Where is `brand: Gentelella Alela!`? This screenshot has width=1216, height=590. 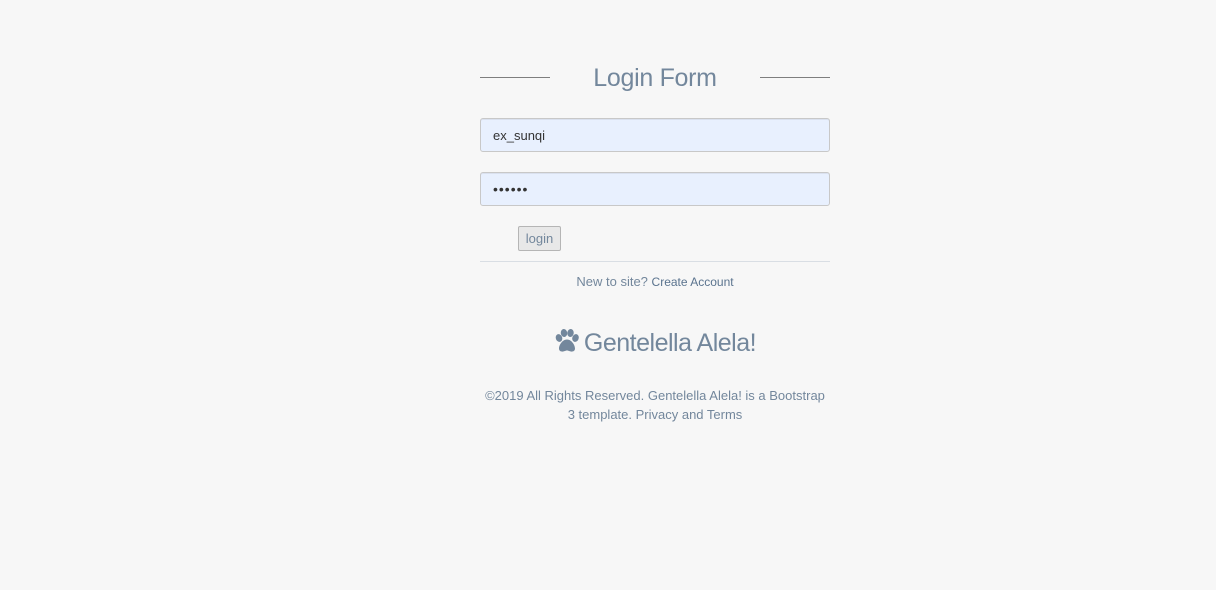 brand: Gentelella Alela! is located at coordinates (655, 343).